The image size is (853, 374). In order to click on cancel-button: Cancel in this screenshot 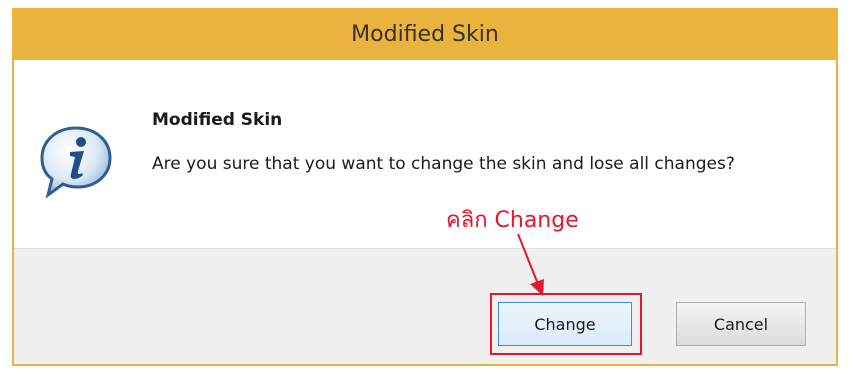, I will do `click(741, 324)`.